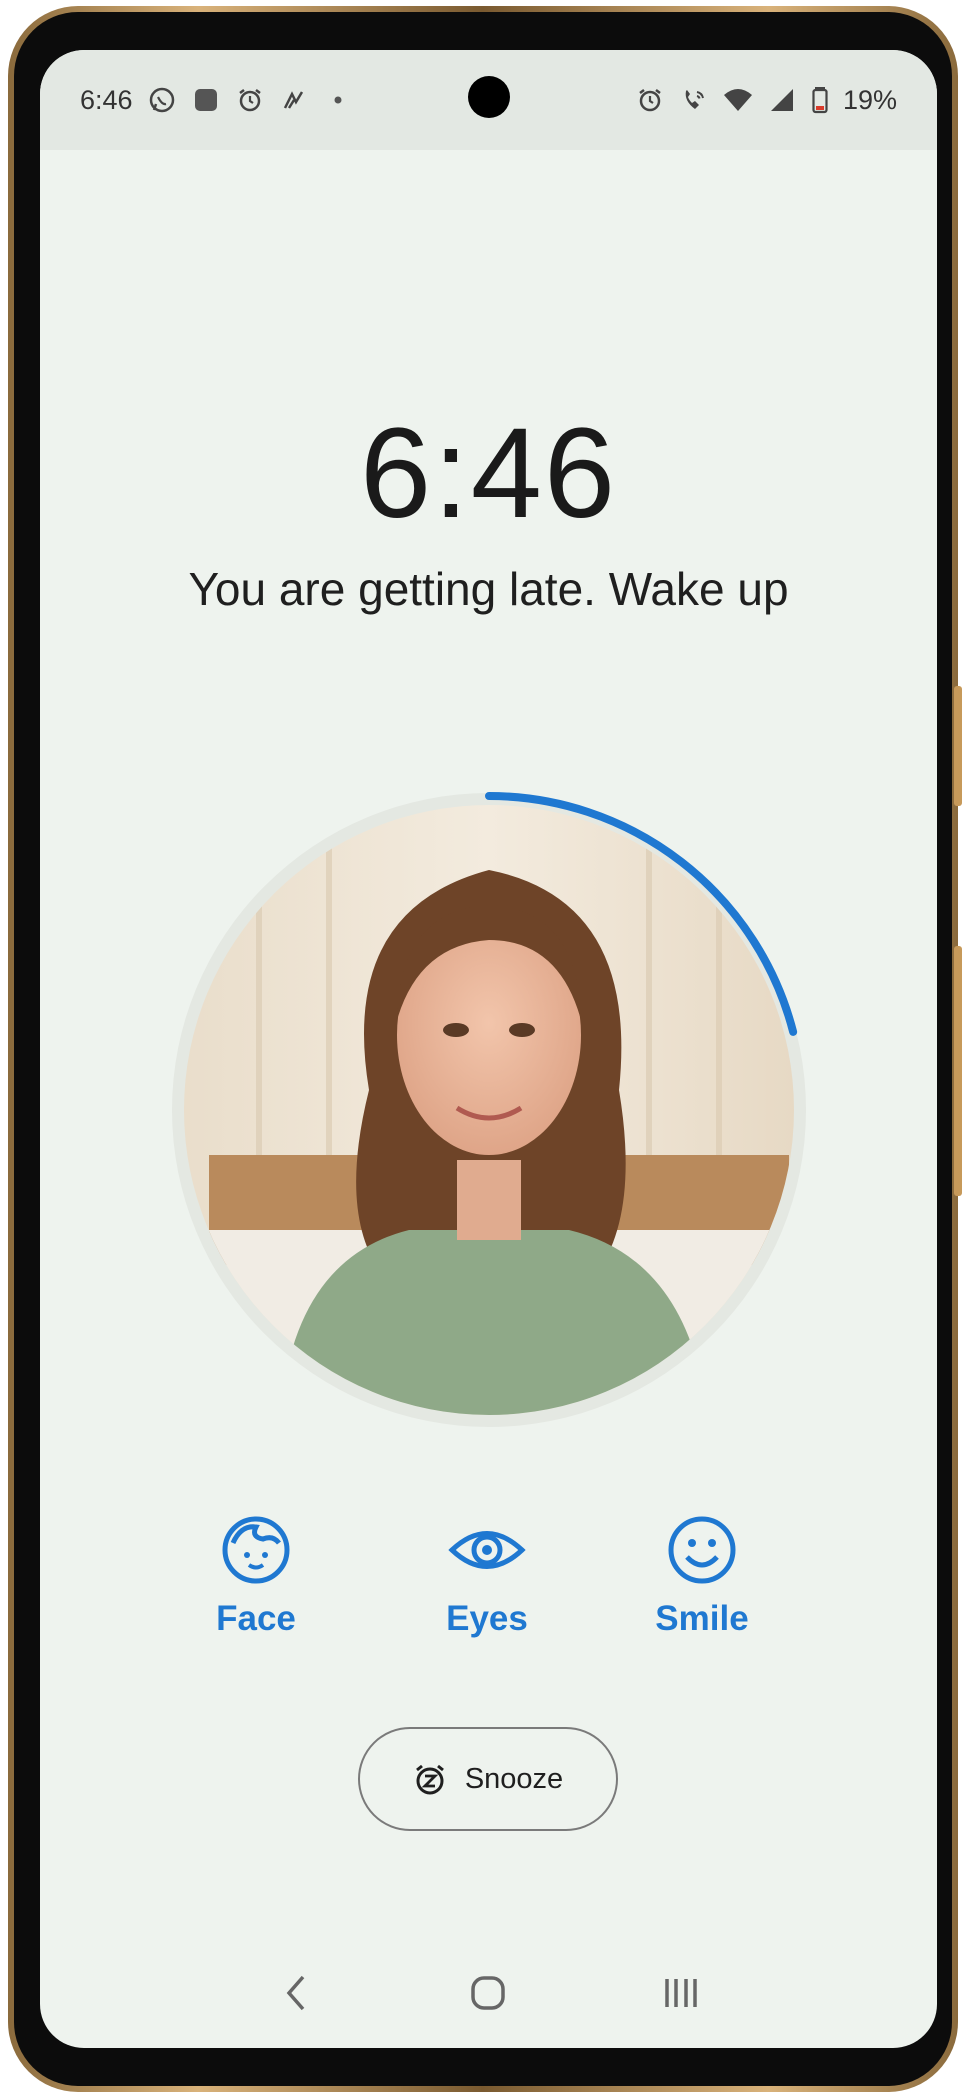 This screenshot has width=978, height=2100. I want to click on navigation-bar, so click(488, 1993).